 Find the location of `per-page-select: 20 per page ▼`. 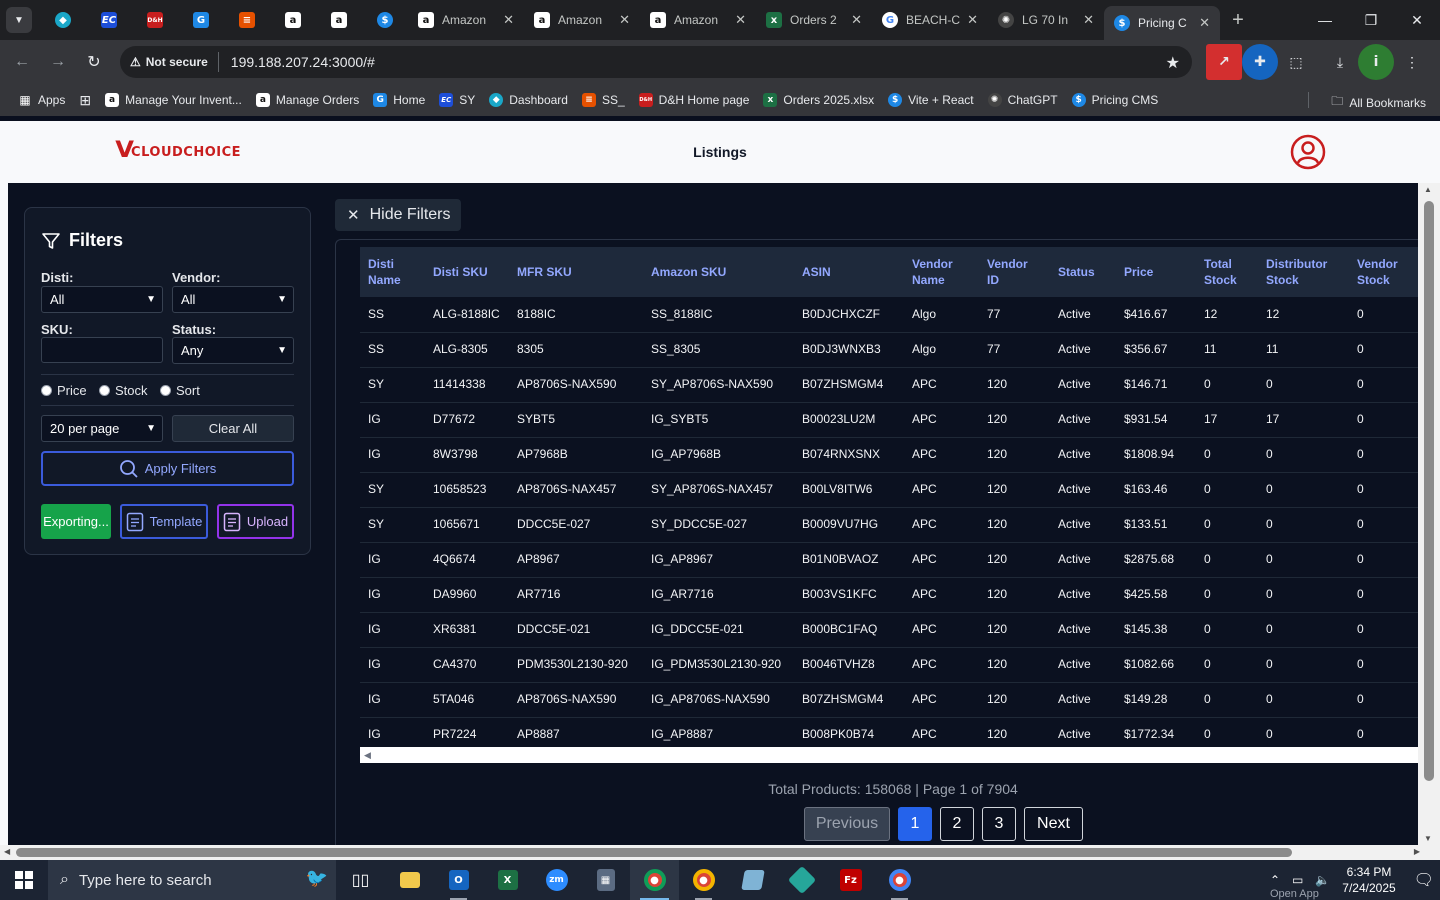

per-page-select: 20 per page ▼ is located at coordinates (102, 428).